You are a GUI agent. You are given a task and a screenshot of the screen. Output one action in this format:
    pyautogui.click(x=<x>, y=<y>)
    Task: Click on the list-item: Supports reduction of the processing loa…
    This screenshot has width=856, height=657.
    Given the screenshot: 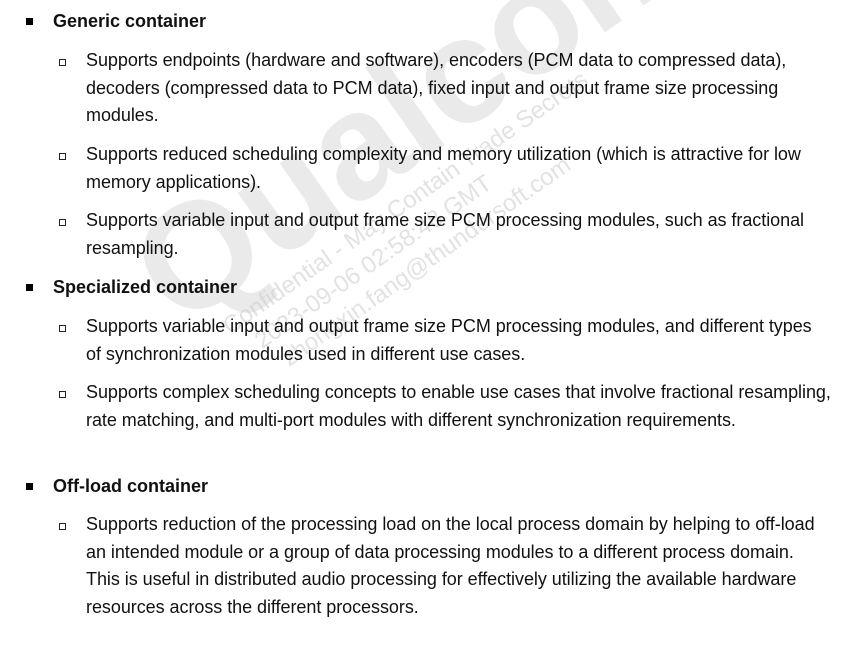 What is the action you would take?
    pyautogui.click(x=450, y=565)
    